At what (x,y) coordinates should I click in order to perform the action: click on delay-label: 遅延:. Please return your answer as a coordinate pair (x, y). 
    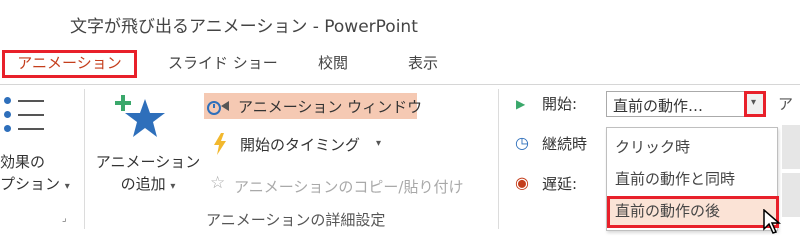
    Looking at the image, I should click on (560, 184).